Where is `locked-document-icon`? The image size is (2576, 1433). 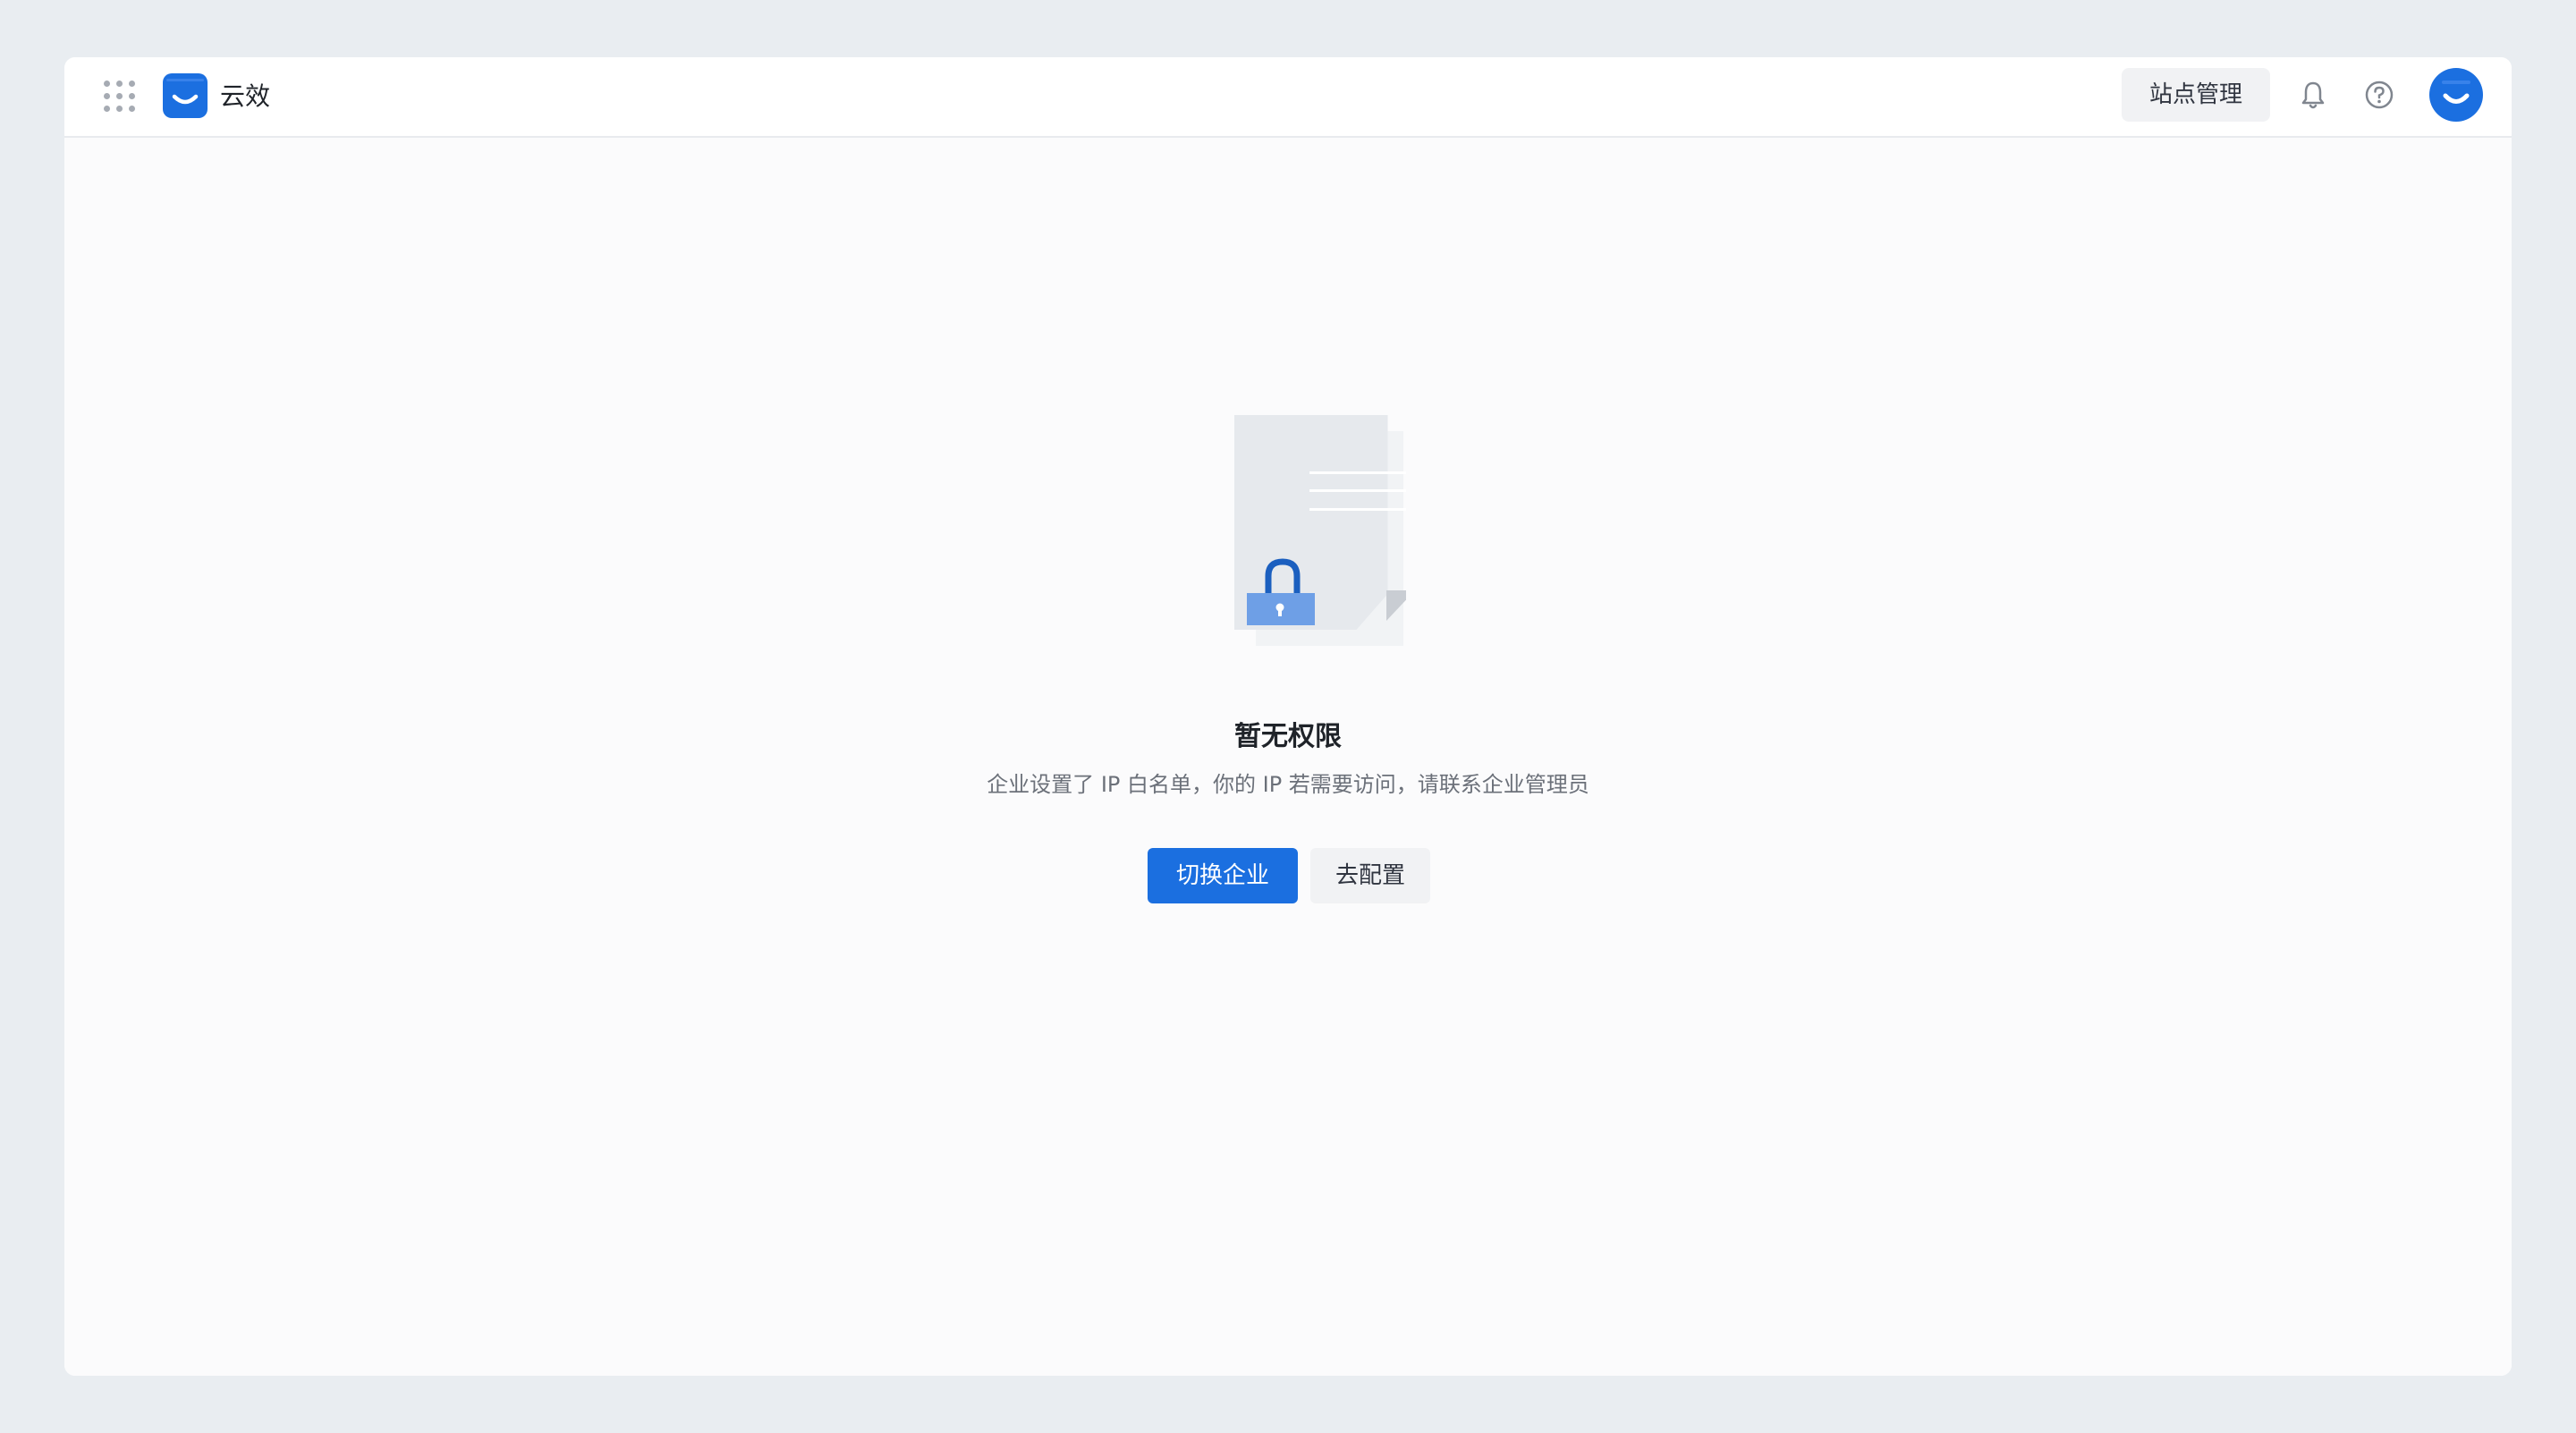
locked-document-icon is located at coordinates (1294, 549).